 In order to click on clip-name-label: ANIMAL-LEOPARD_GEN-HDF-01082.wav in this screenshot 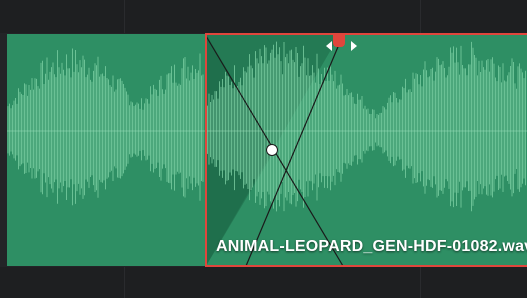, I will do `click(371, 246)`.